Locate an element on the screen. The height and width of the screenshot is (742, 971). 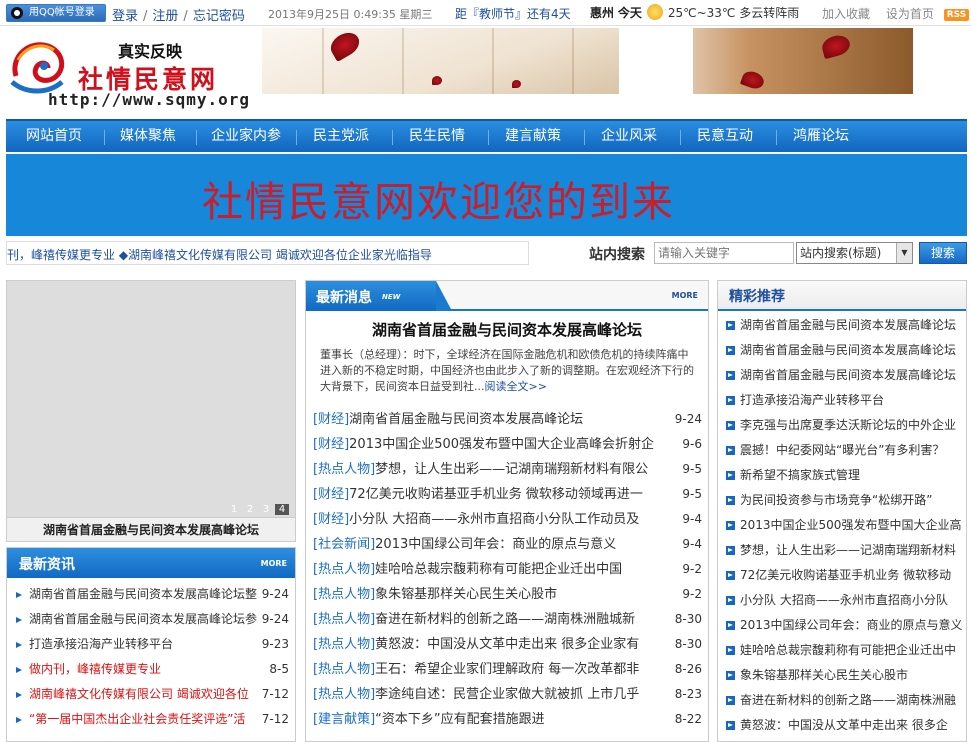
list-item: [财经]2013中国企业500强发布暨中国大企业高峰会折射企 9-6 is located at coordinates (507, 444).